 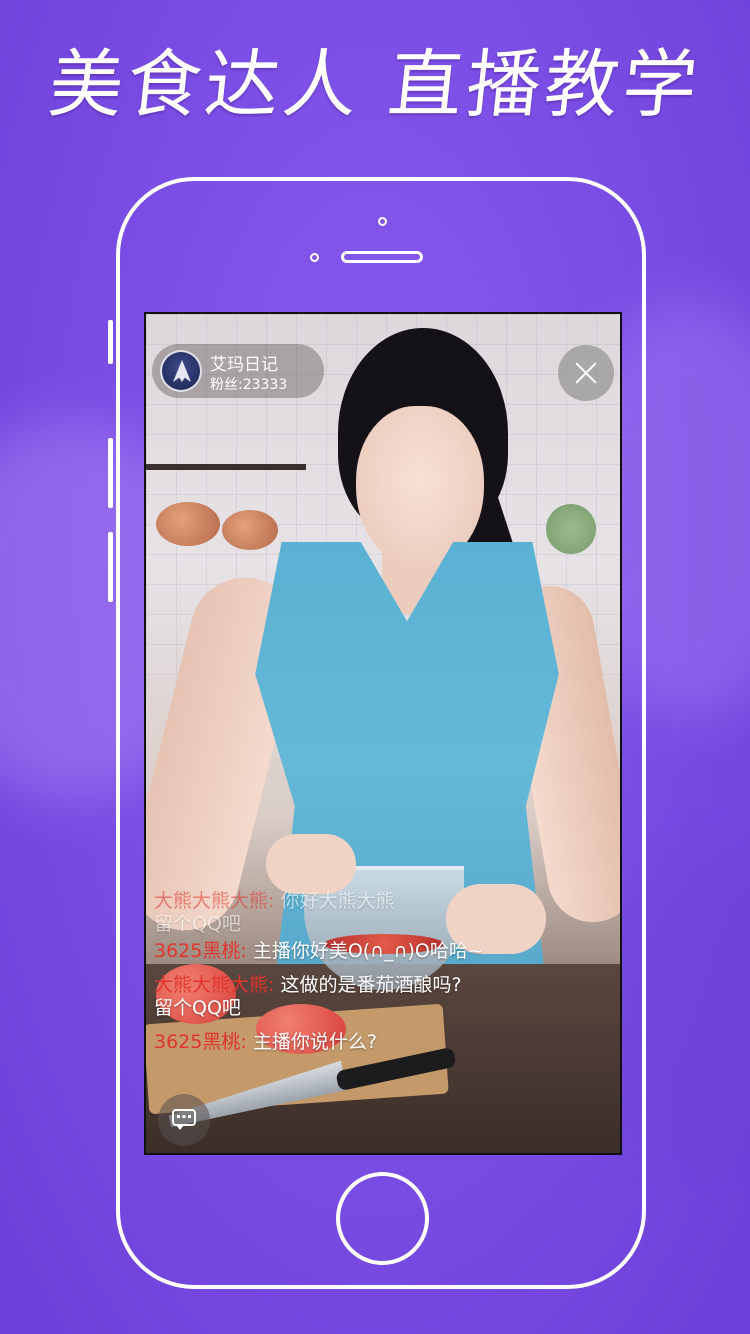 I want to click on host-fans-count: 粉丝:23333, so click(x=249, y=385).